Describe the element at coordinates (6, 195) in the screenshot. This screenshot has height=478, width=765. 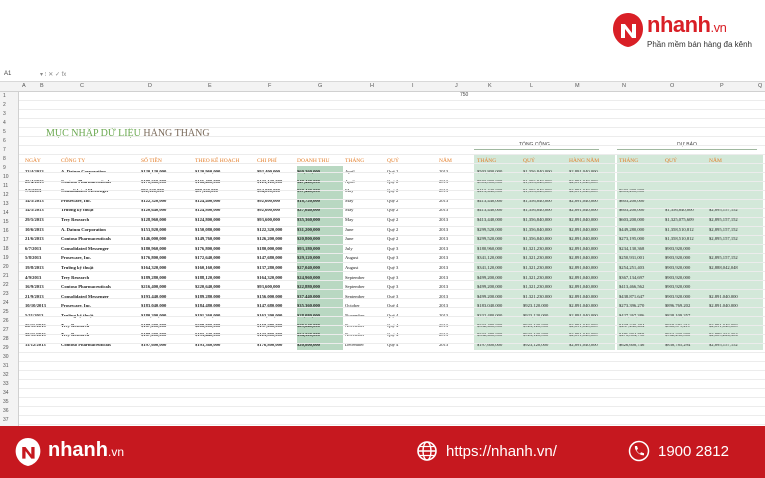
I see `row-header: 12` at that location.